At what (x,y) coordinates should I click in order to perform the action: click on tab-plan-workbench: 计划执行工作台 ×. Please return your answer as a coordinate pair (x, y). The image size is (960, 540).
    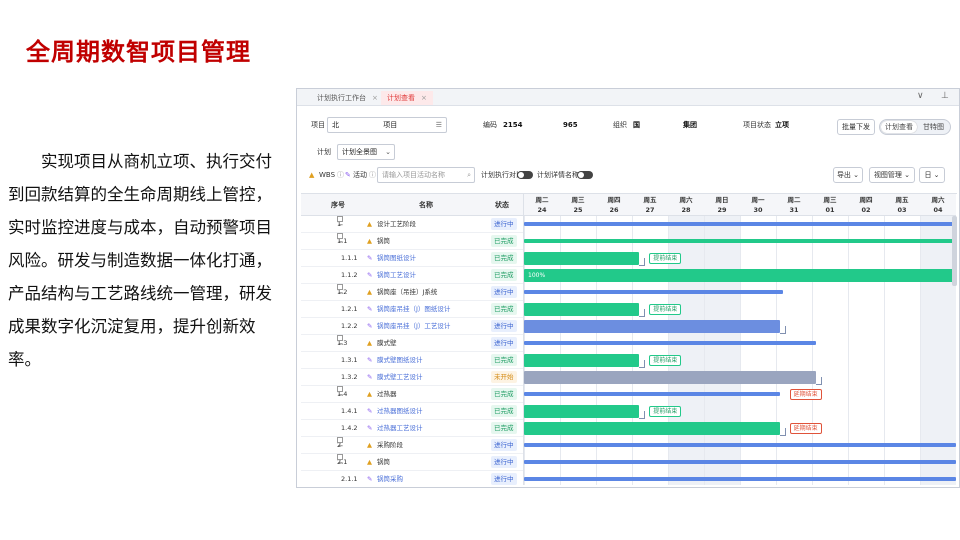
    Looking at the image, I should click on (347, 98).